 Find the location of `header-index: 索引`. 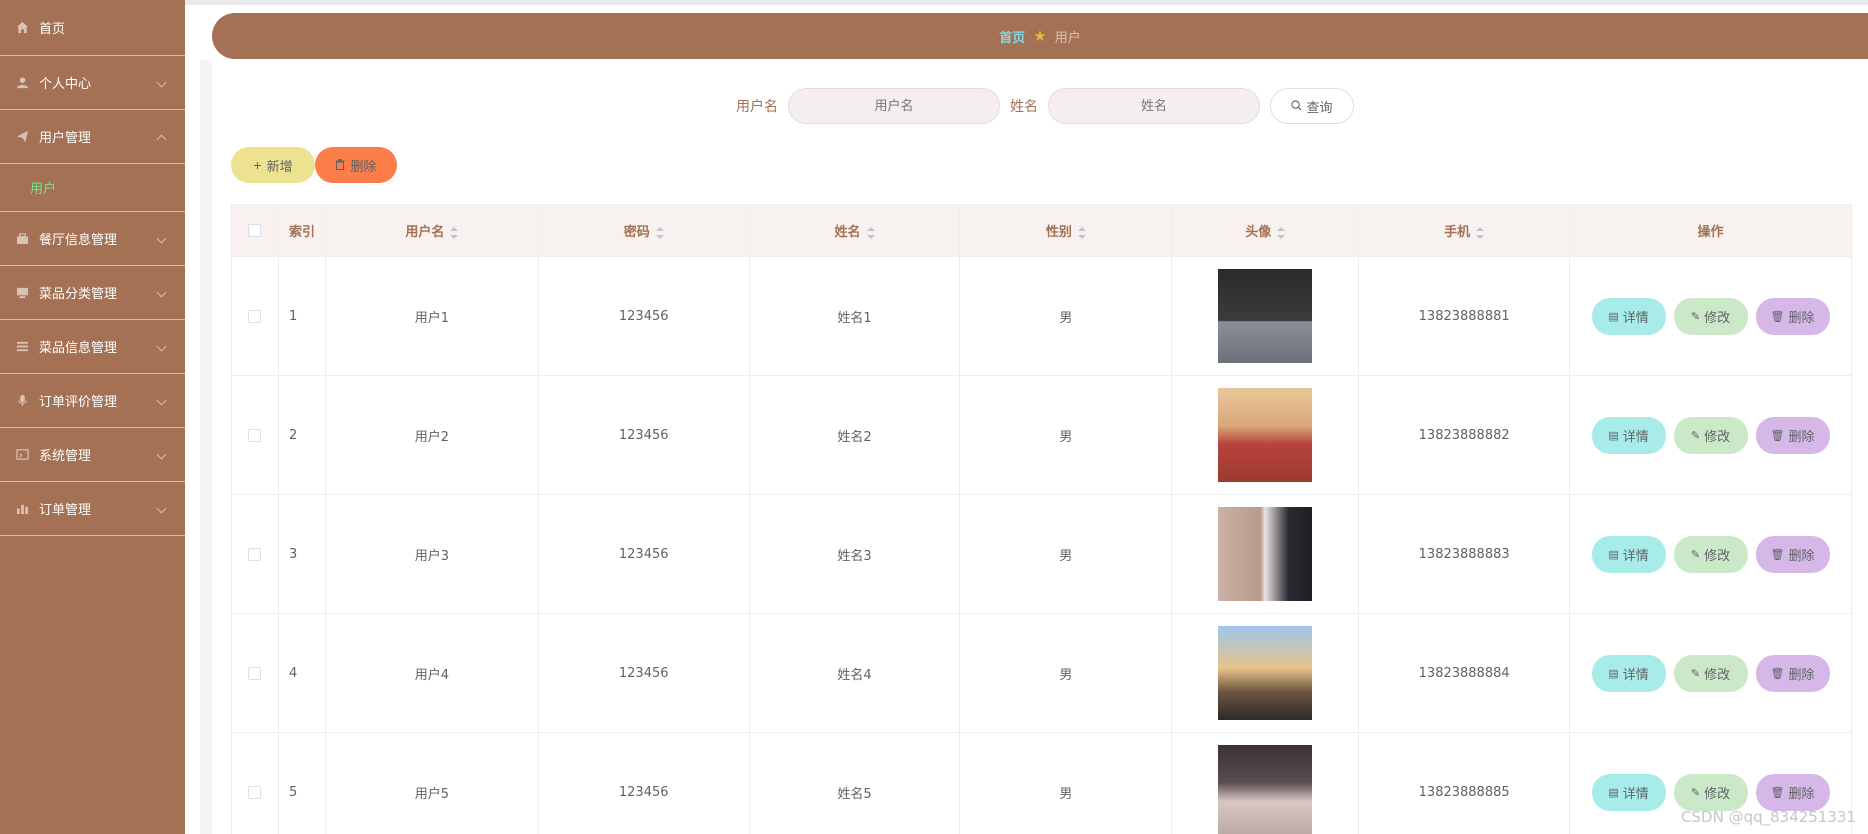

header-index: 索引 is located at coordinates (301, 230).